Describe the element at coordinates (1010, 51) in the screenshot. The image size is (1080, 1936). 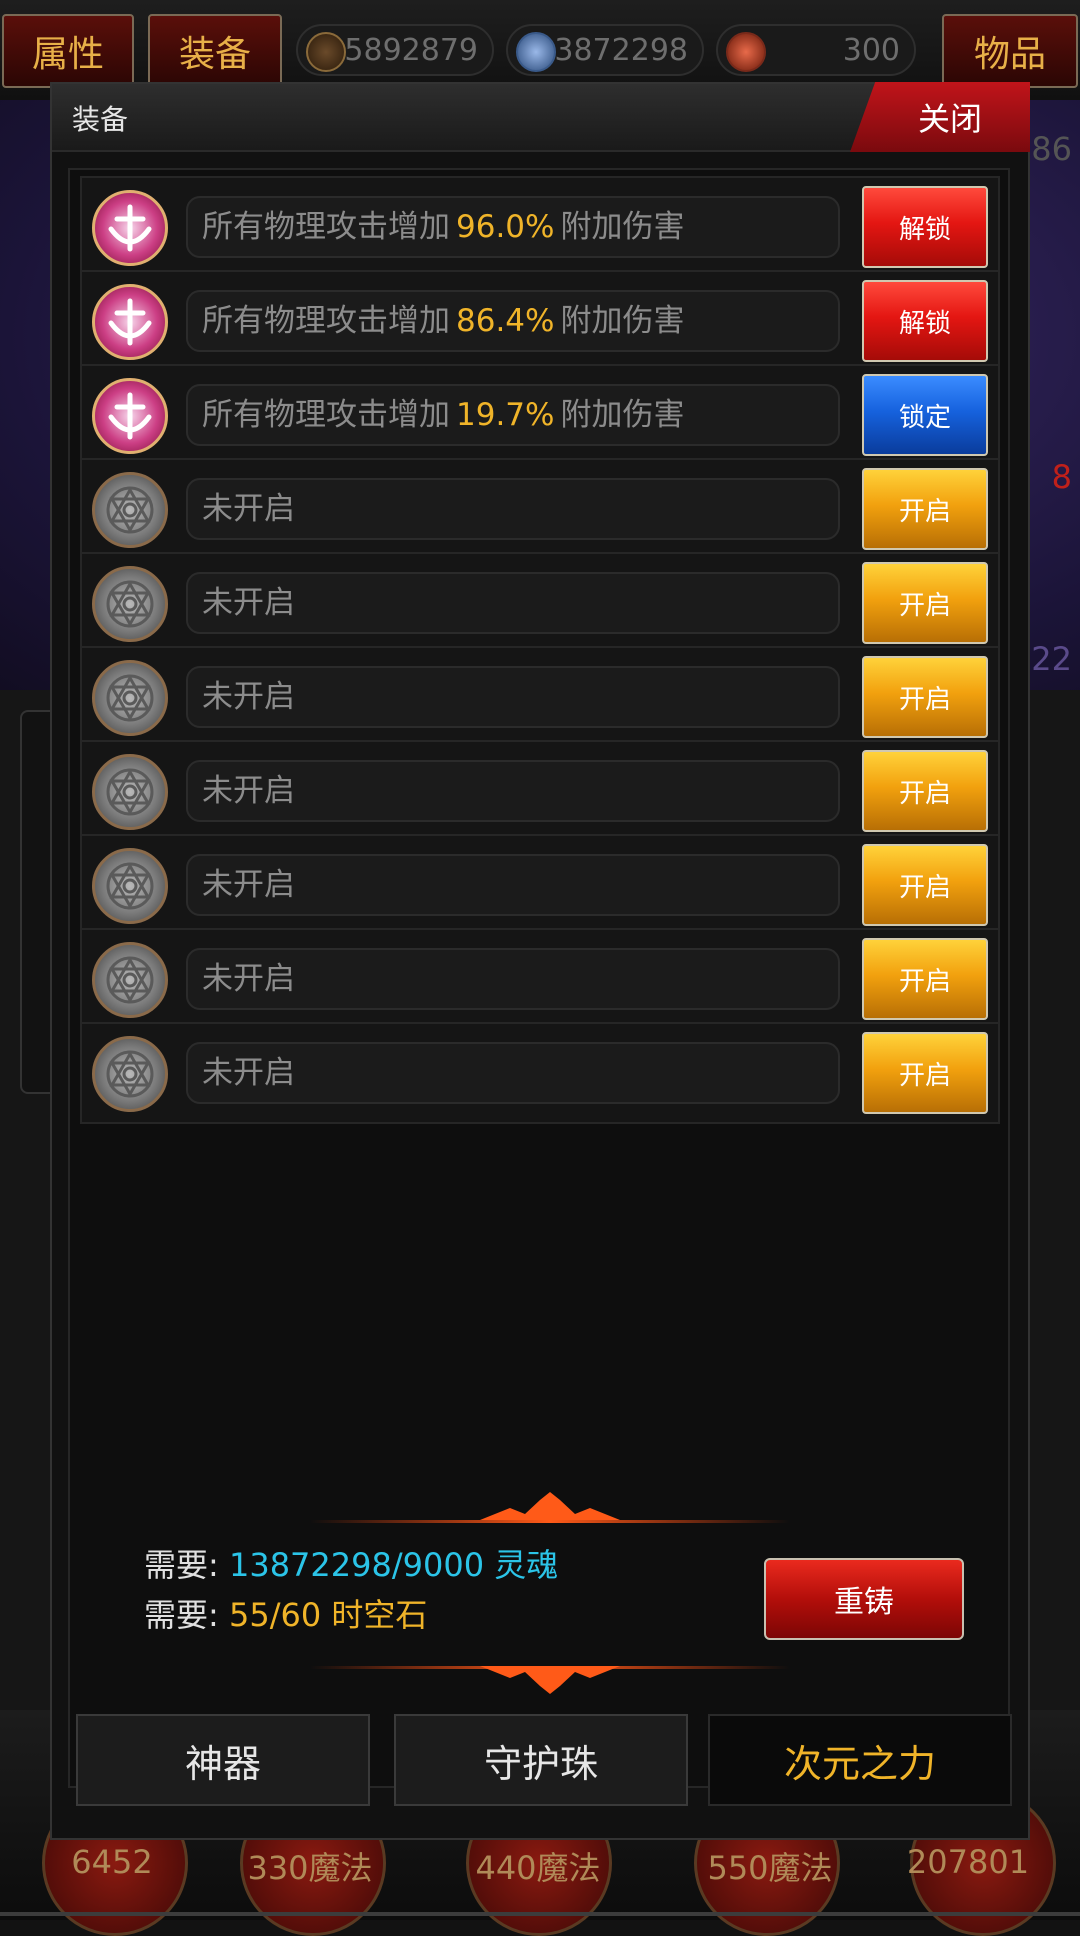
I see `tab-items: 物品` at that location.